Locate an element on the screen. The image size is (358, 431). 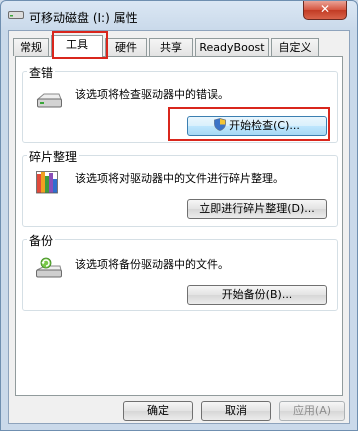
backup-title: 备份 is located at coordinates (41, 240).